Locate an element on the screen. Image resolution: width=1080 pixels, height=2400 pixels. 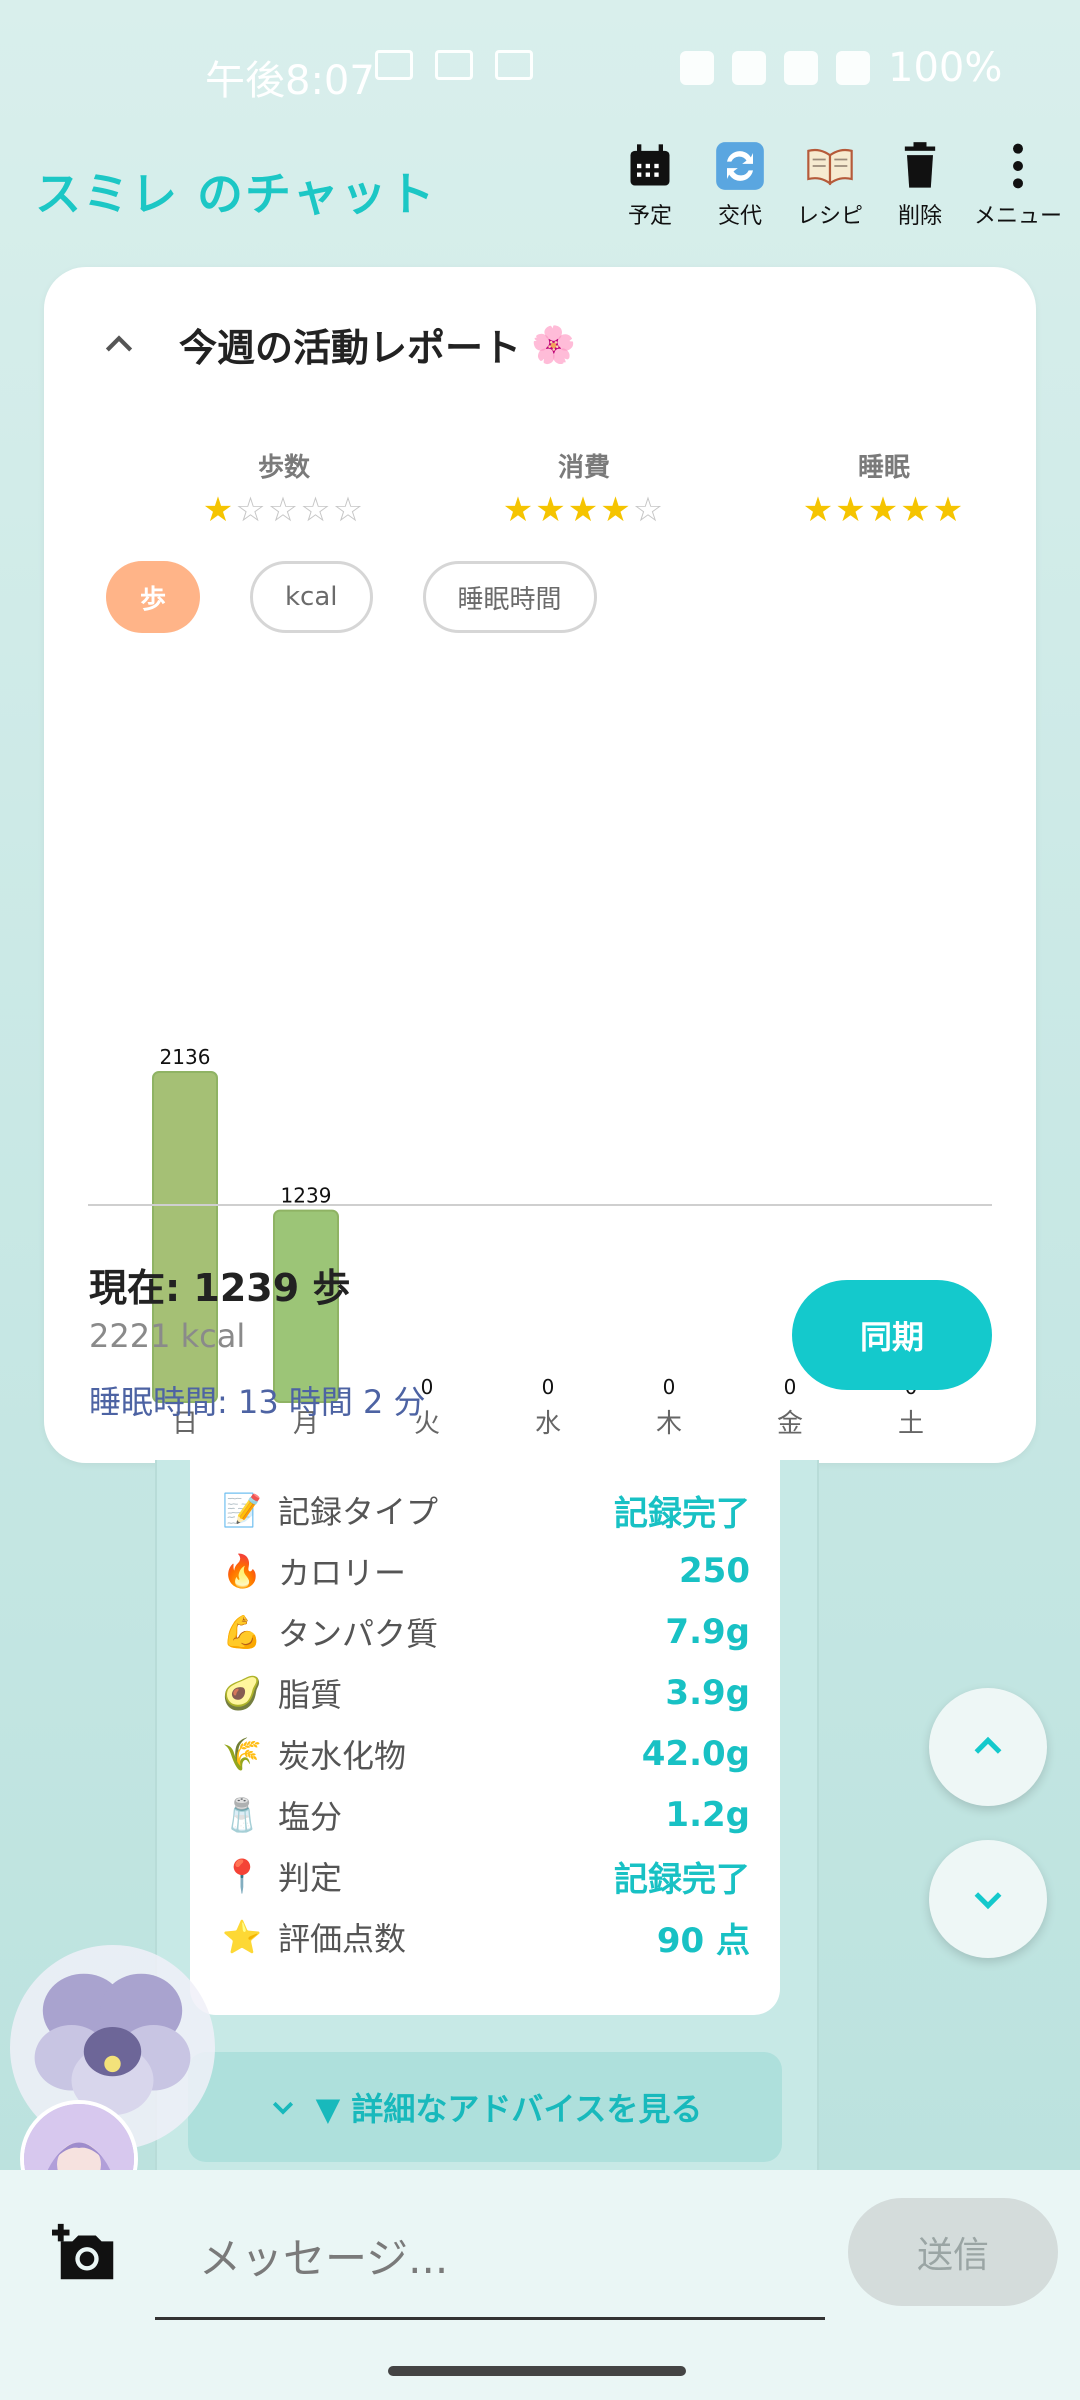
schedule-button: 予定 is located at coordinates (650, 185).